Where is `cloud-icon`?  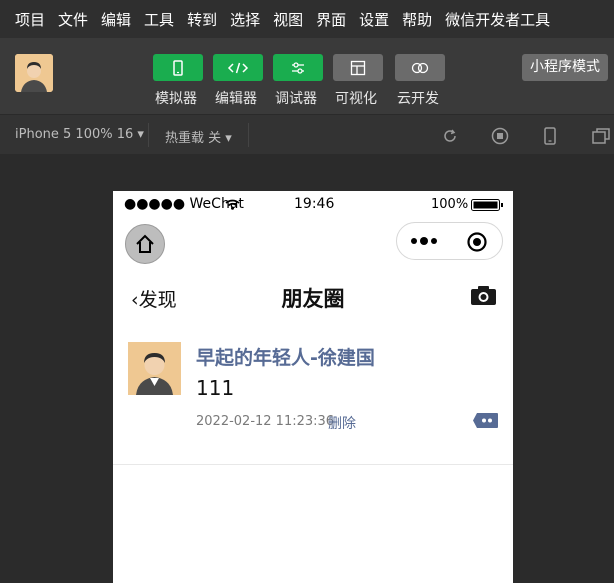
cloud-icon is located at coordinates (420, 67).